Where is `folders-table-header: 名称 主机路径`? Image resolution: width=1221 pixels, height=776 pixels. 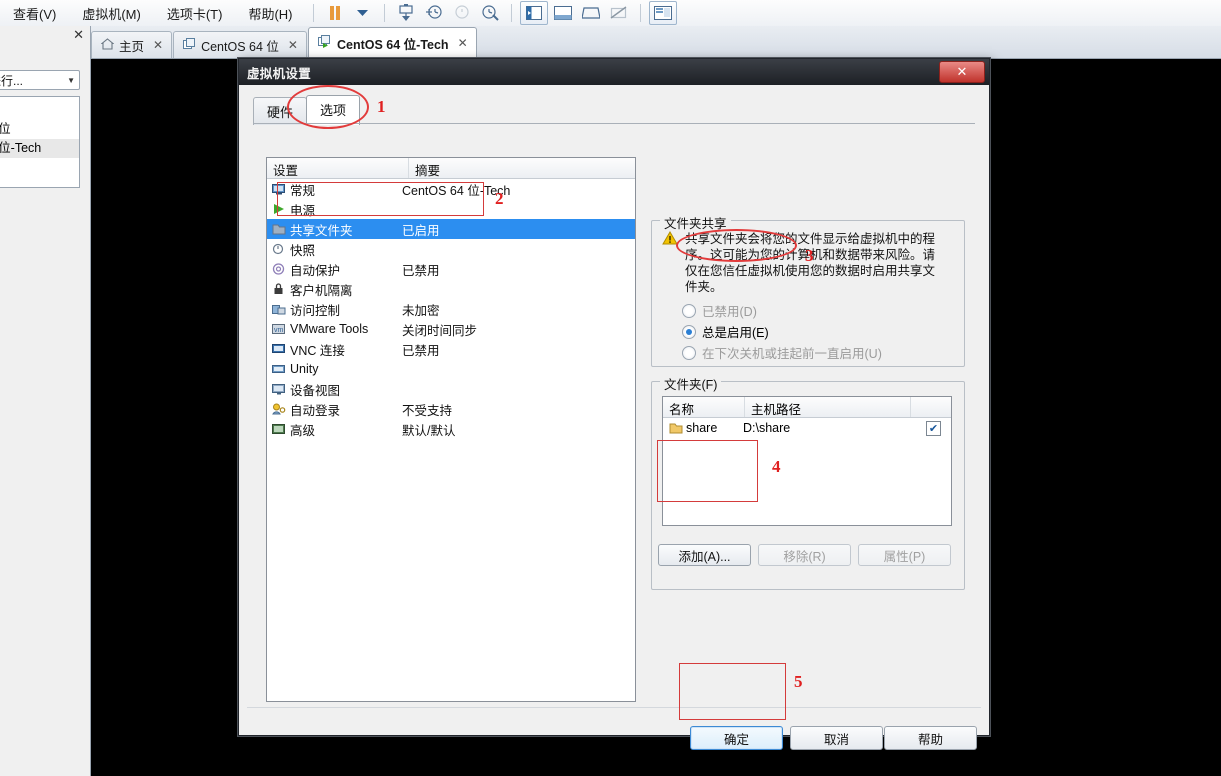 folders-table-header: 名称 主机路径 is located at coordinates (807, 407).